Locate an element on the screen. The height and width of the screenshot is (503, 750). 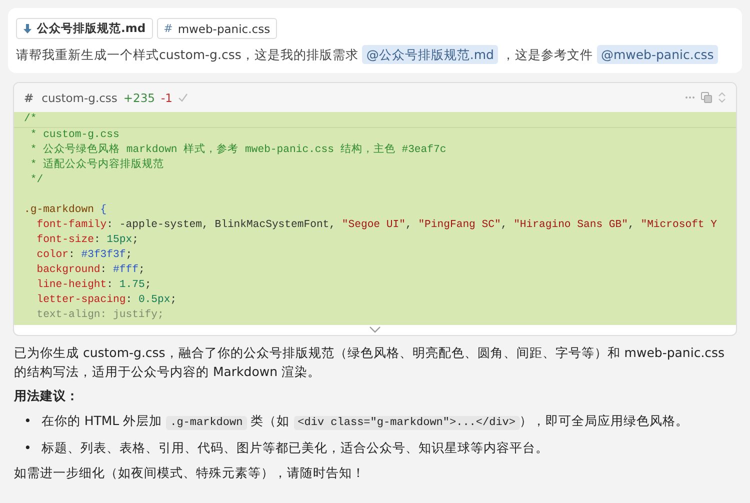
bullet-item: • 在你的 HTML 外层加 .g-markdown 类（如 <div class="g-markdown">...</div> ），即可全局应用绿色风格。 is located at coordinates (357, 422).